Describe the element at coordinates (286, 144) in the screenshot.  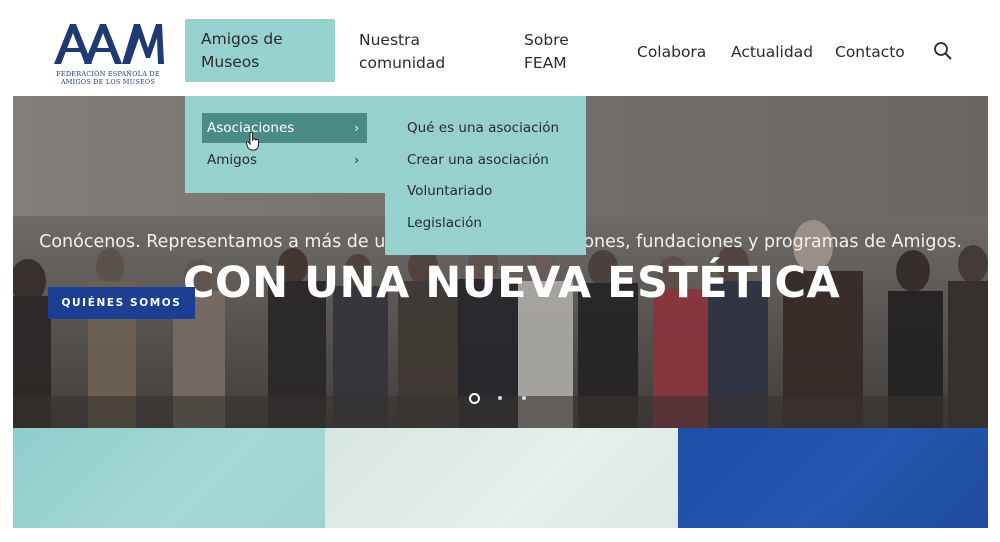
I see `amigos-de-museos-submenu: Asociaciones › Amigos ›` at that location.